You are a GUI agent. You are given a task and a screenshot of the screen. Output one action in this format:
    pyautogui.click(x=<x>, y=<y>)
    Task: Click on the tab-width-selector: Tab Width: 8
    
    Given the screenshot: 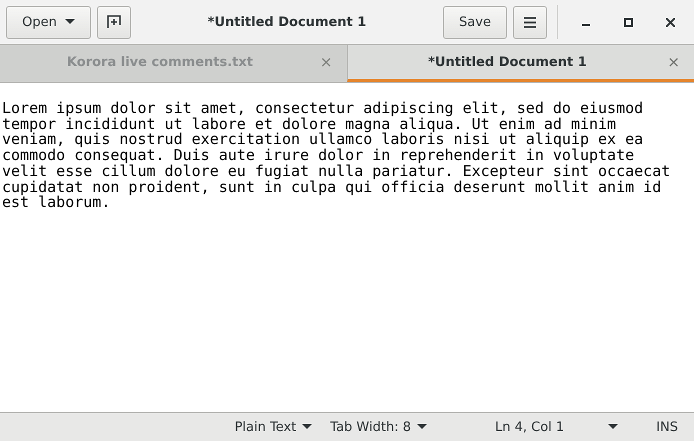 What is the action you would take?
    pyautogui.click(x=378, y=427)
    